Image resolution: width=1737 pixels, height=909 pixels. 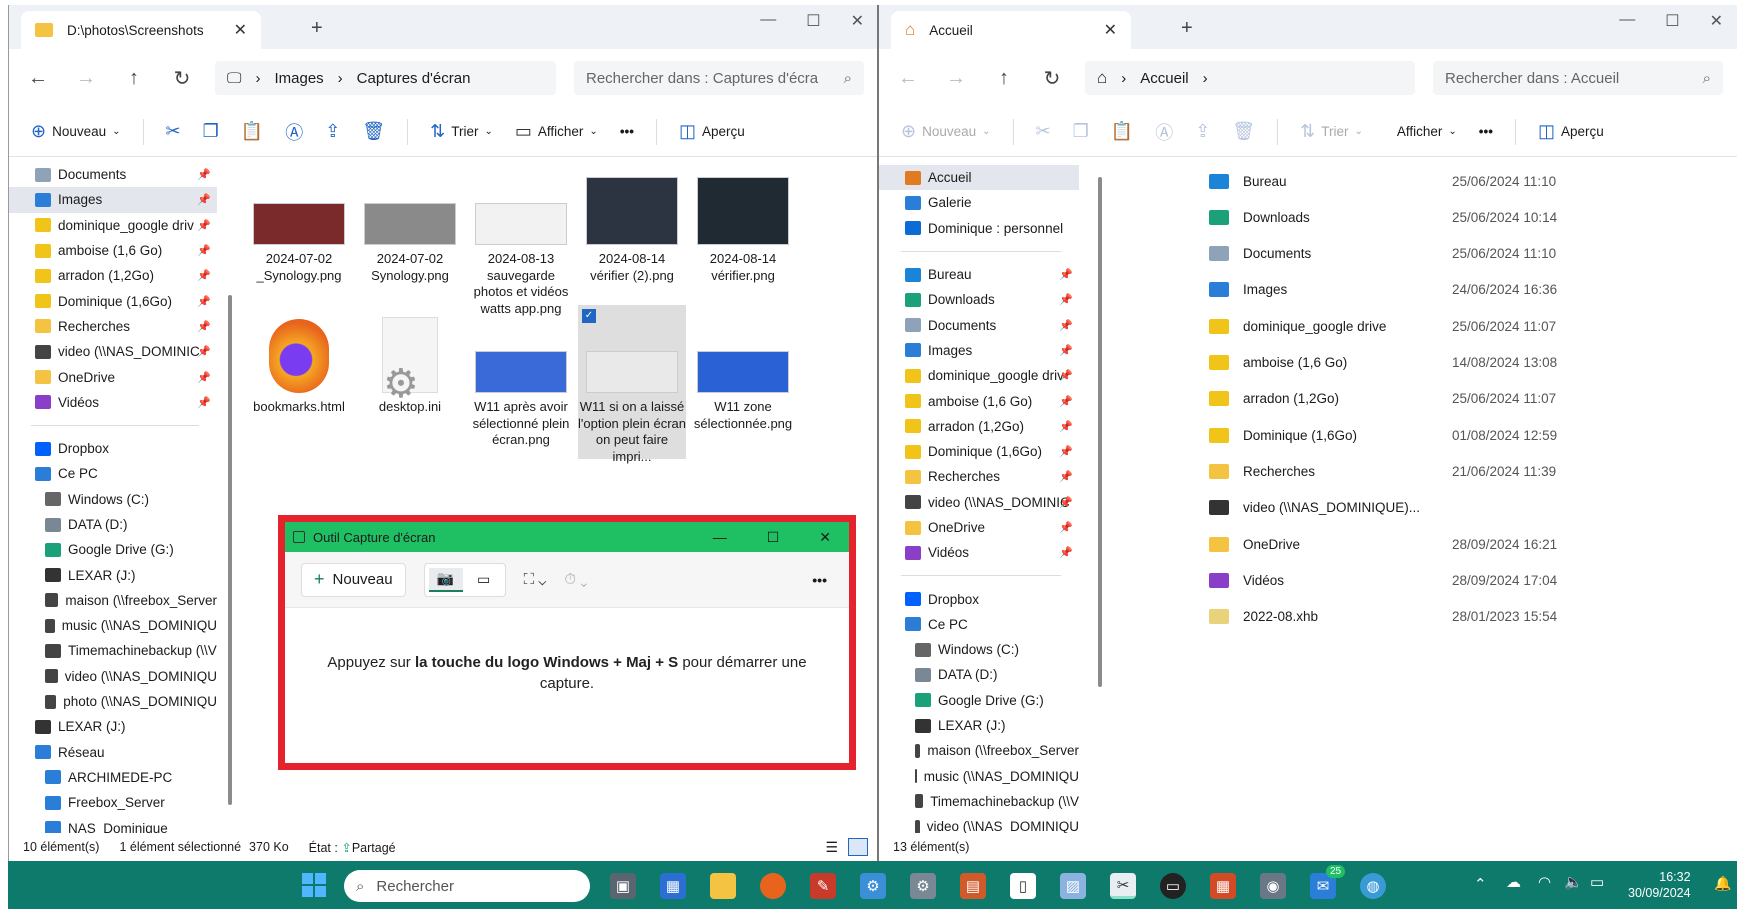 What do you see at coordinates (1421, 131) in the screenshot?
I see `view-button: Afficher ⌄` at bounding box center [1421, 131].